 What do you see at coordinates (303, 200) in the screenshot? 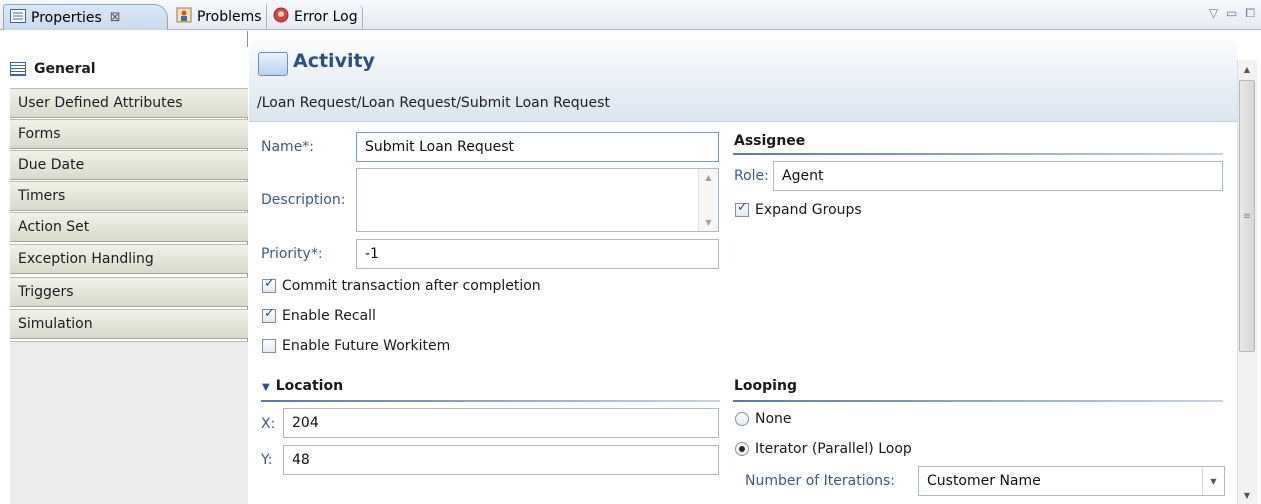
I see `description-label: Description:` at bounding box center [303, 200].